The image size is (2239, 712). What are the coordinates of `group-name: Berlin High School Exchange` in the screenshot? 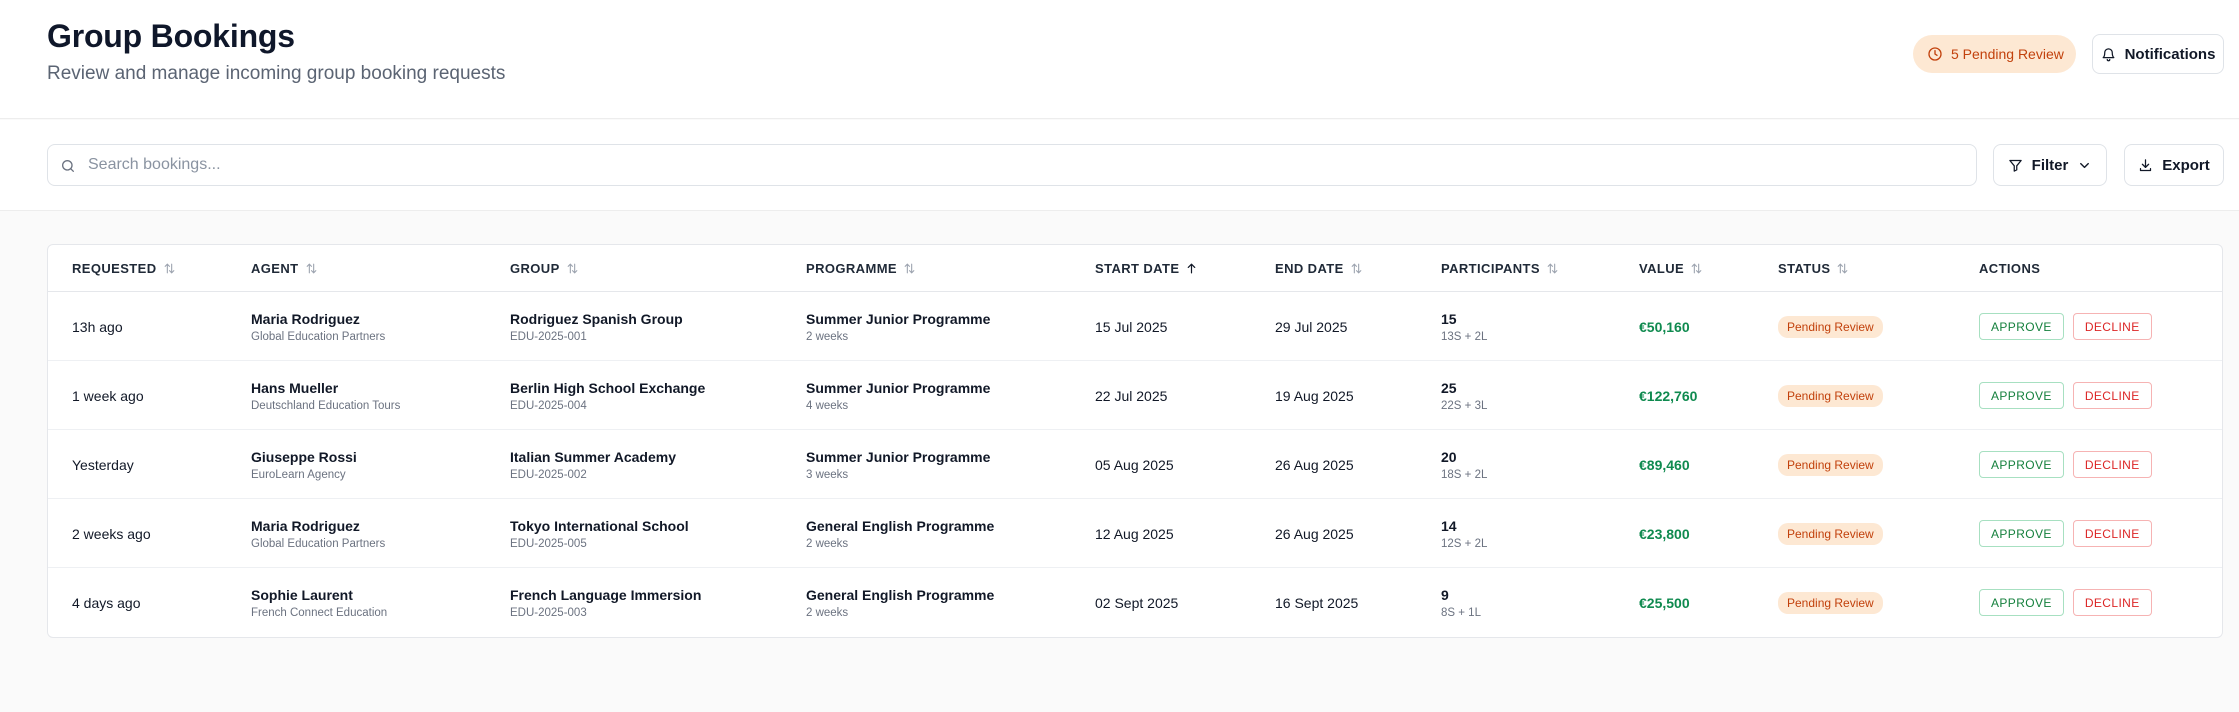 It's located at (608, 387).